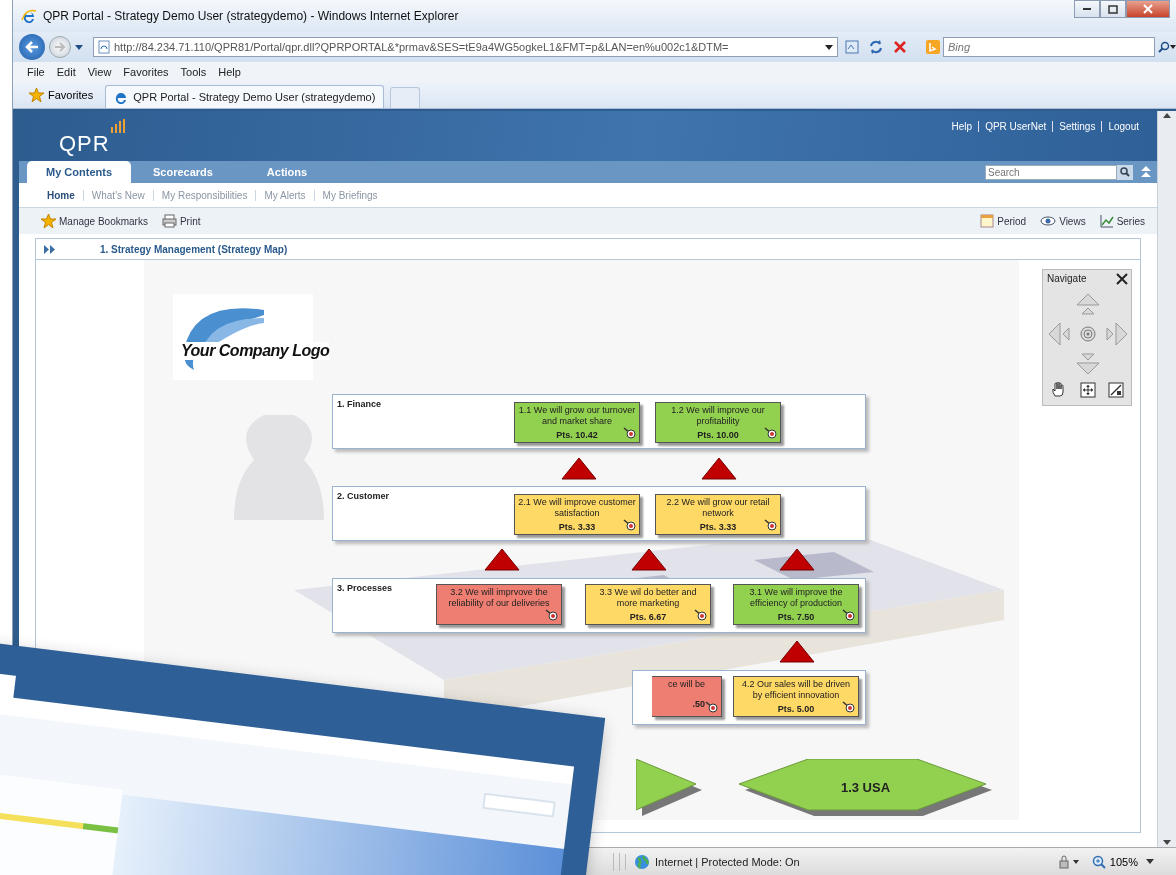  What do you see at coordinates (1063, 221) in the screenshot?
I see `views-button: Views` at bounding box center [1063, 221].